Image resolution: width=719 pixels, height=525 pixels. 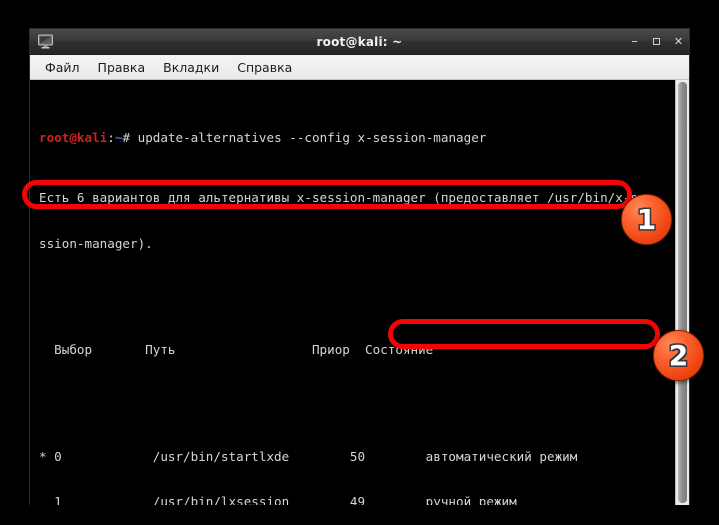 What do you see at coordinates (130, 137) in the screenshot?
I see `prompt-hash: #` at bounding box center [130, 137].